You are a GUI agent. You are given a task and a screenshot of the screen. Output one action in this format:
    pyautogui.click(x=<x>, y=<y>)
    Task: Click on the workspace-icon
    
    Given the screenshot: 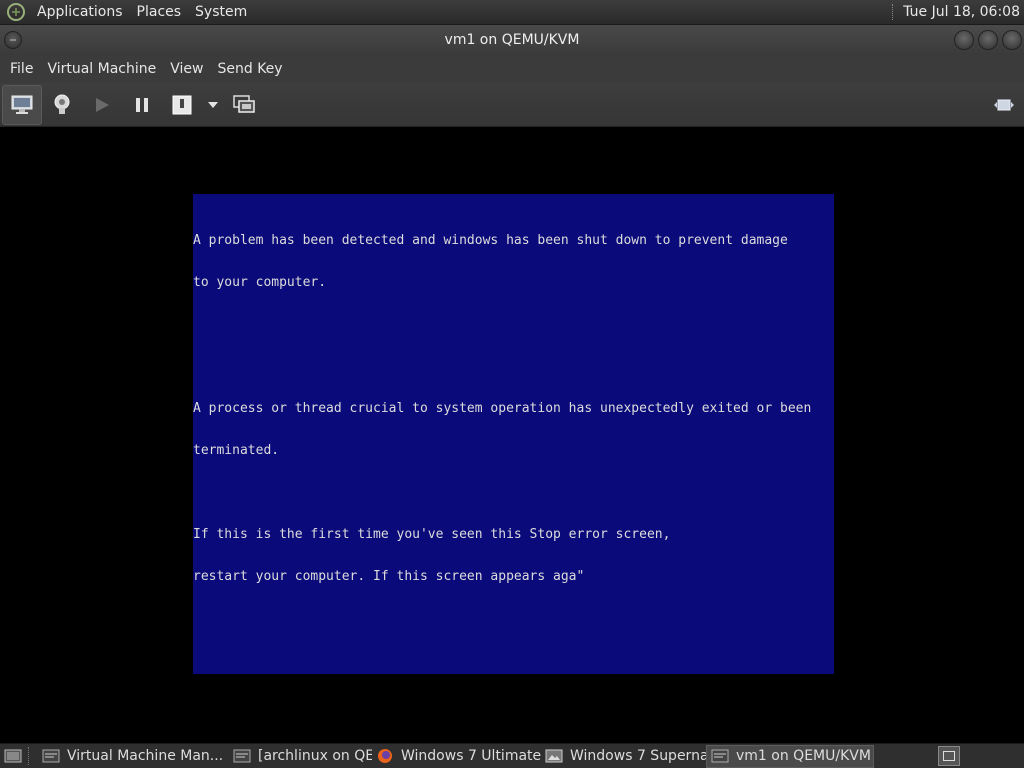 What is the action you would take?
    pyautogui.click(x=949, y=756)
    